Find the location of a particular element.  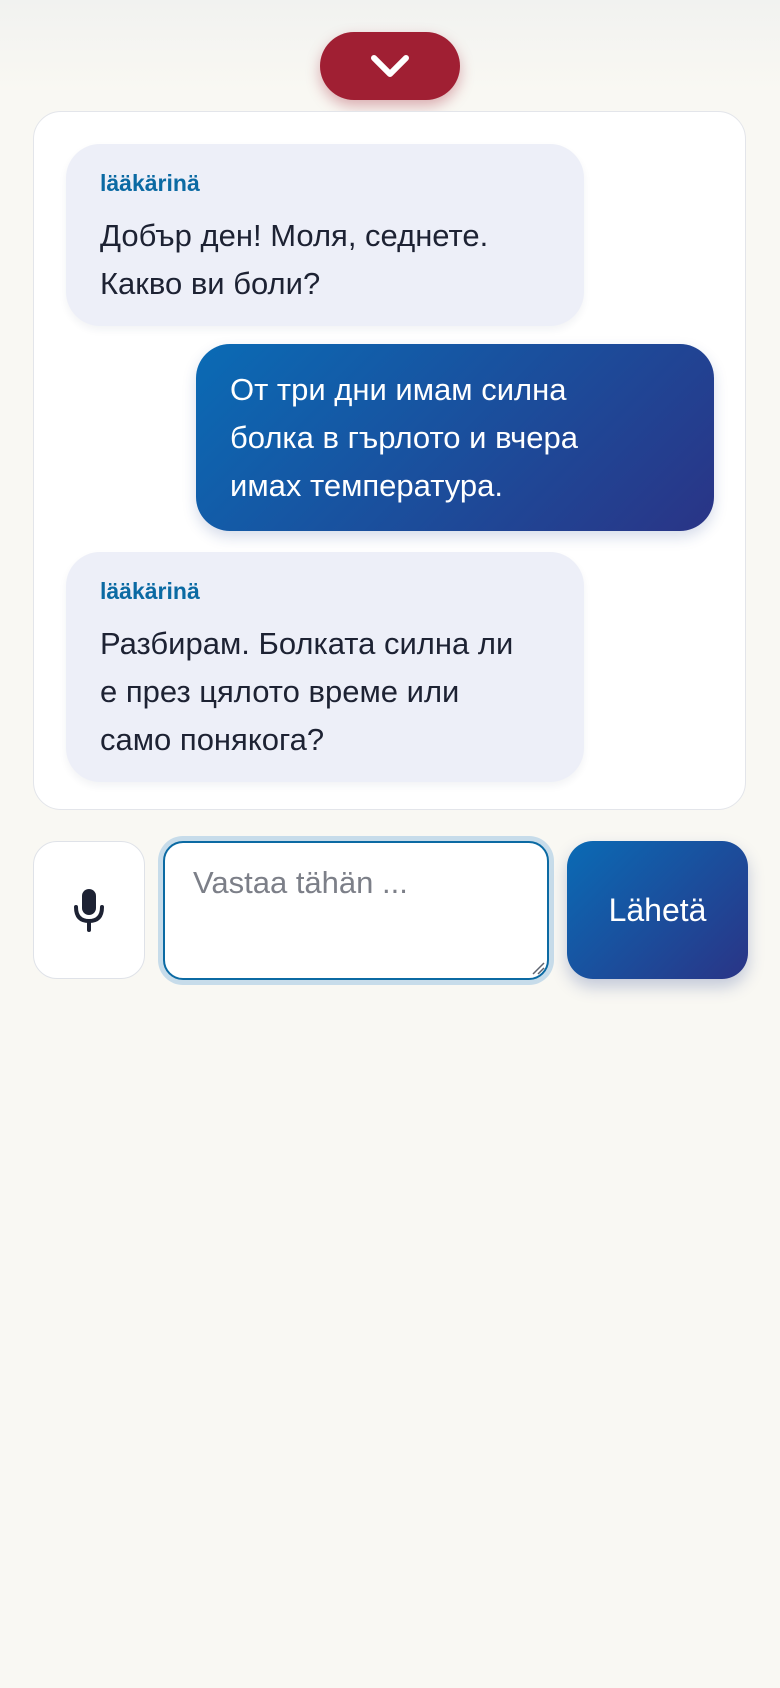

microphone-icon is located at coordinates (89, 910).